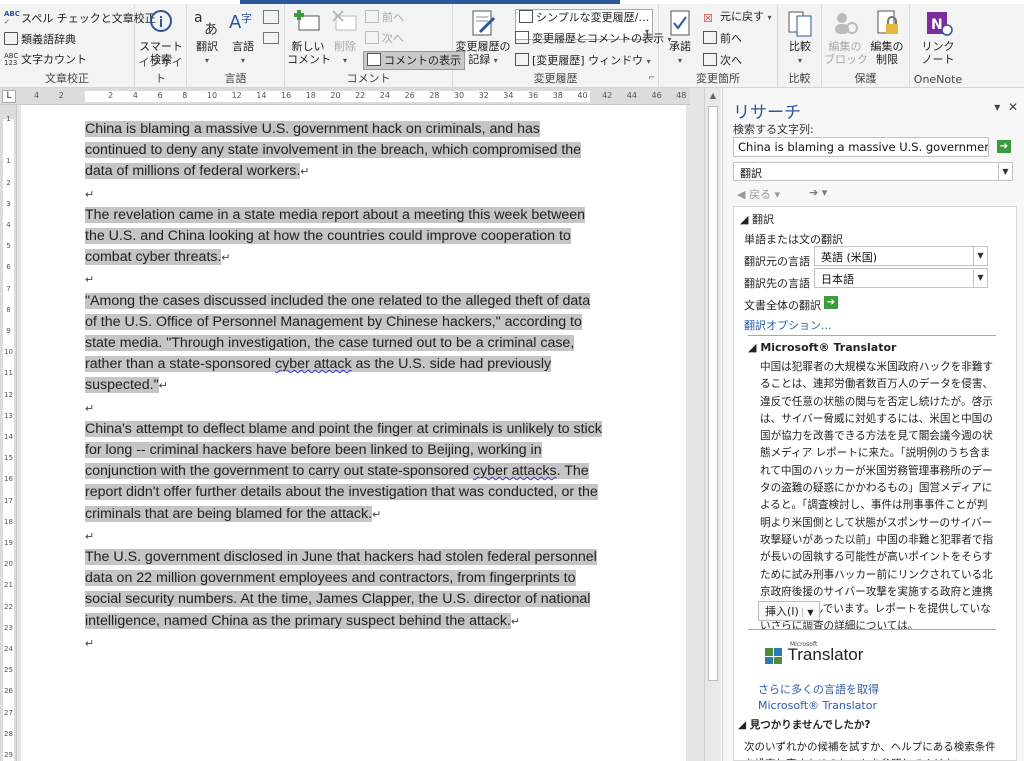 This screenshot has height=761, width=1024. I want to click on ms-translator-link: Microsoft® Translator, so click(817, 705).